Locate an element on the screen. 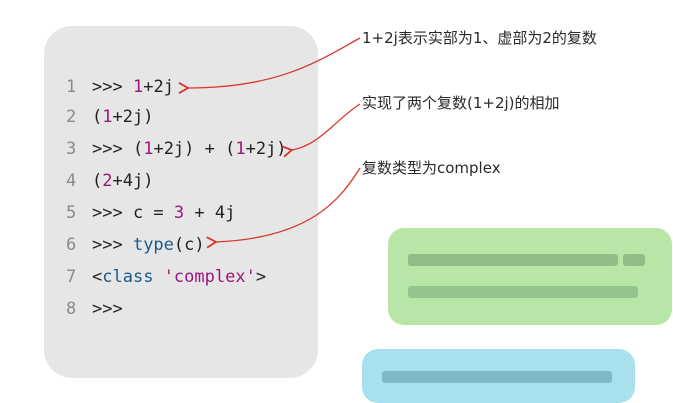  redacted-card-blue is located at coordinates (498, 376).